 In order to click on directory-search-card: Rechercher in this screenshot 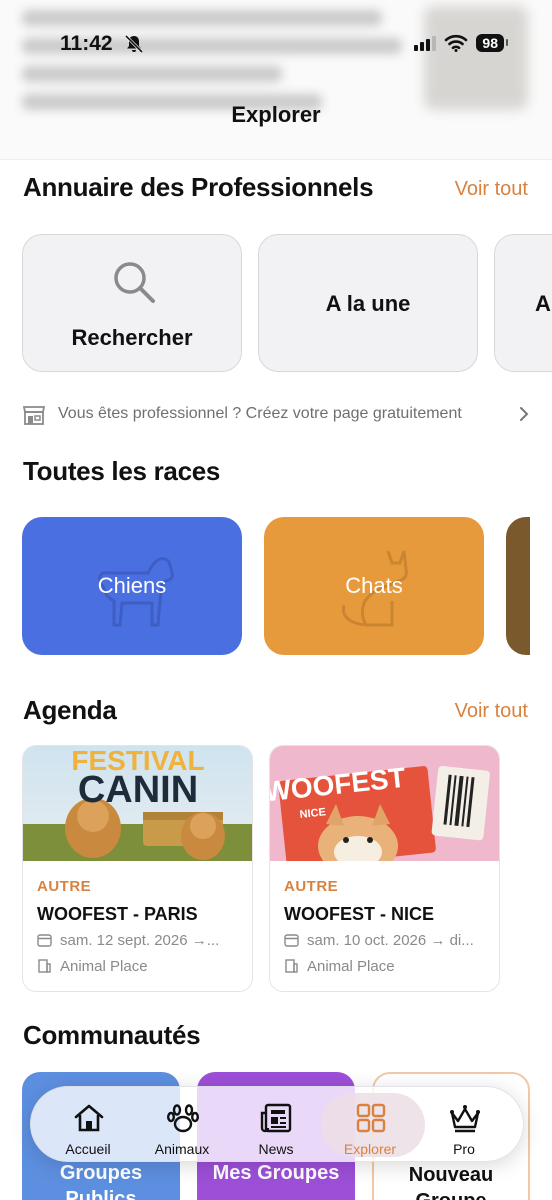, I will do `click(132, 303)`.